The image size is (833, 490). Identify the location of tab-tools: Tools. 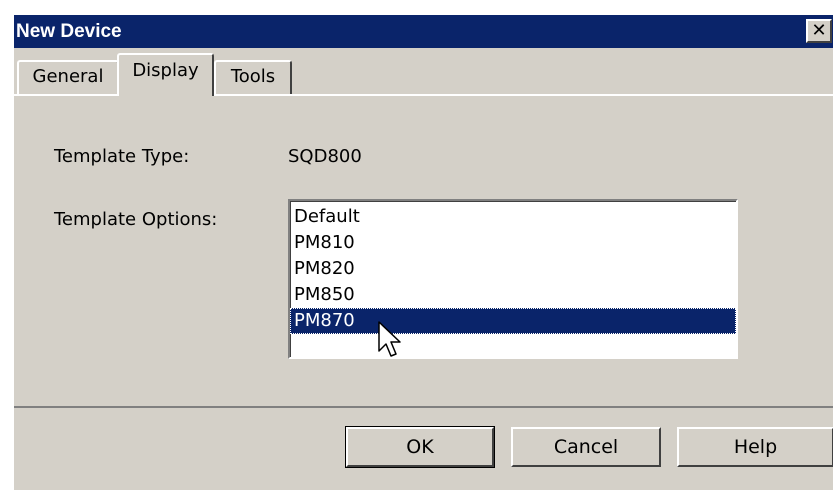
(253, 77).